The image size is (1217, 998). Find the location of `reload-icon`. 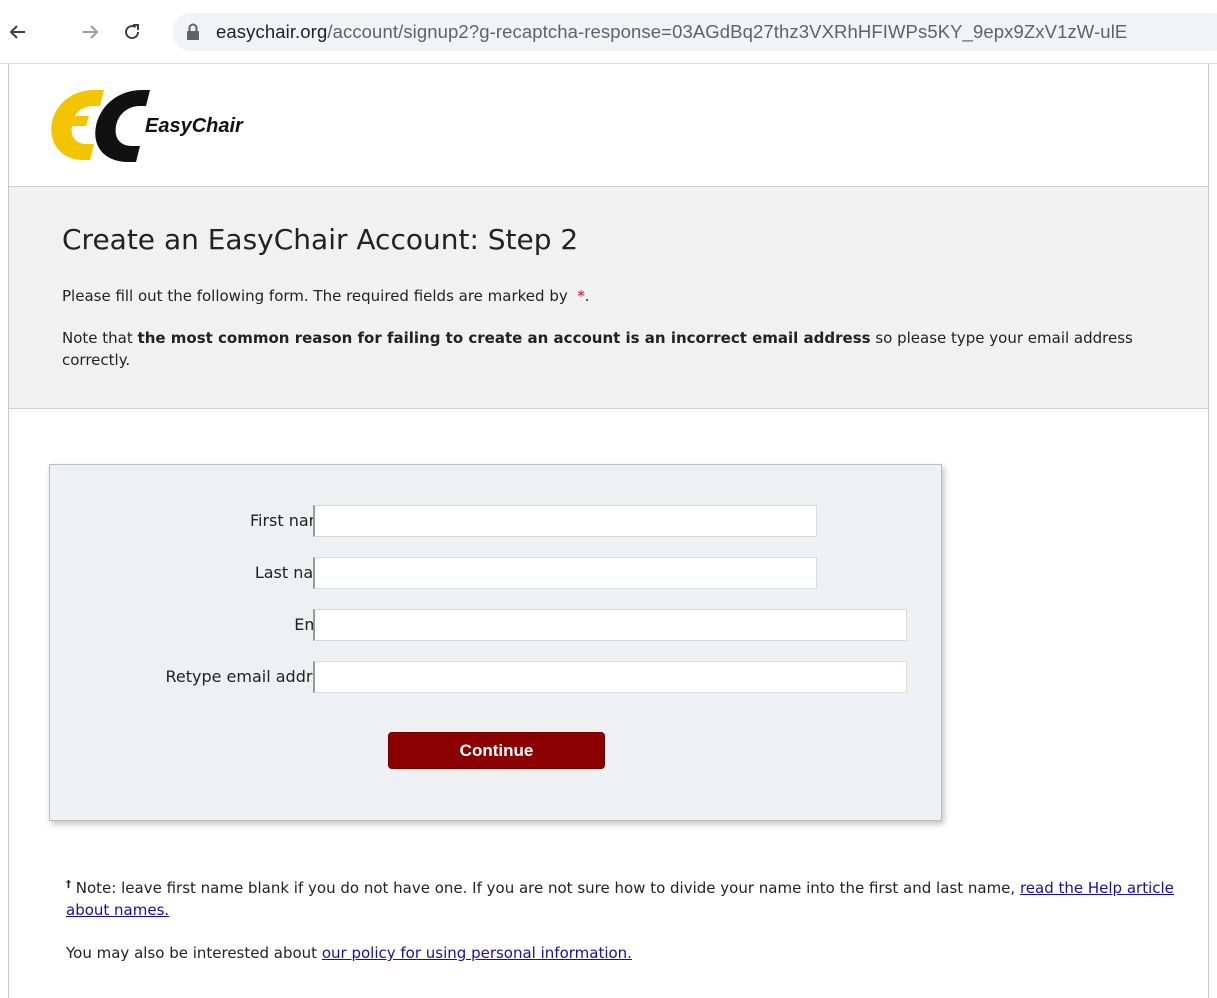

reload-icon is located at coordinates (132, 32).